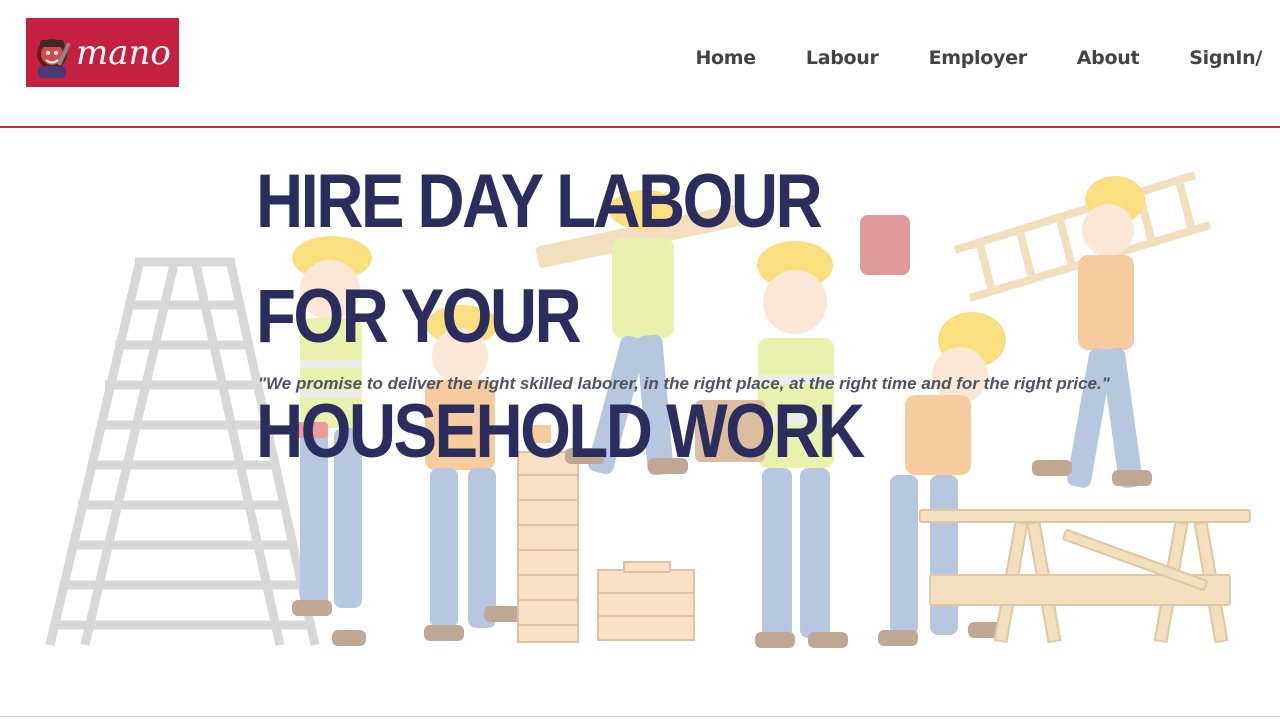 The height and width of the screenshot is (720, 1280). What do you see at coordinates (842, 58) in the screenshot?
I see `nav-labour: Labour` at bounding box center [842, 58].